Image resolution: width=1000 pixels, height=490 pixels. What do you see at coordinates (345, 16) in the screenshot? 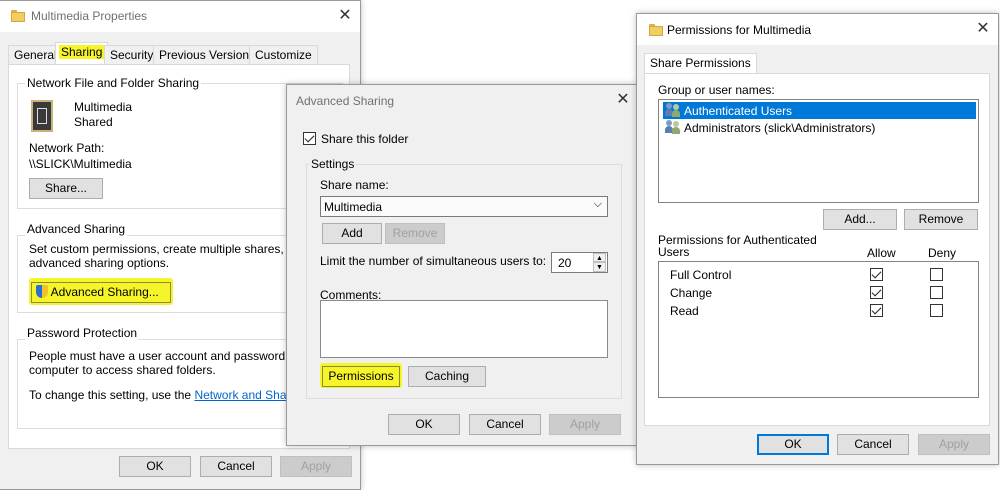
I see `close-icon: ✕` at bounding box center [345, 16].